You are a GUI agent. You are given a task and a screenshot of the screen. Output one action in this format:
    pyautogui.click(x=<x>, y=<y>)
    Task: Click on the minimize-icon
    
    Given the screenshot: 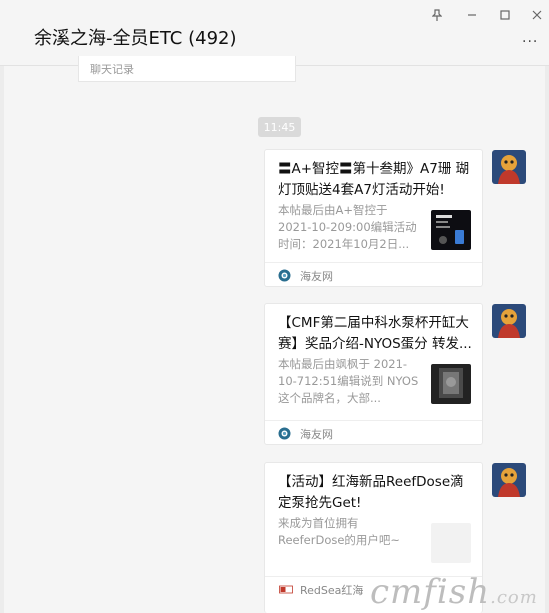 What is the action you would take?
    pyautogui.click(x=472, y=15)
    